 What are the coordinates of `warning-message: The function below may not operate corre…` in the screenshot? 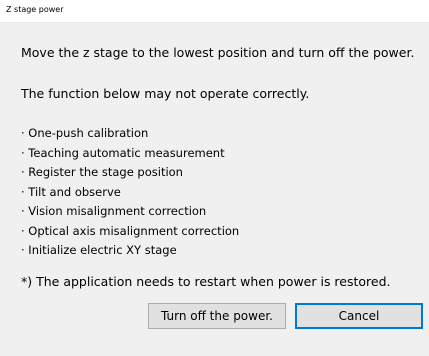 It's located at (165, 93).